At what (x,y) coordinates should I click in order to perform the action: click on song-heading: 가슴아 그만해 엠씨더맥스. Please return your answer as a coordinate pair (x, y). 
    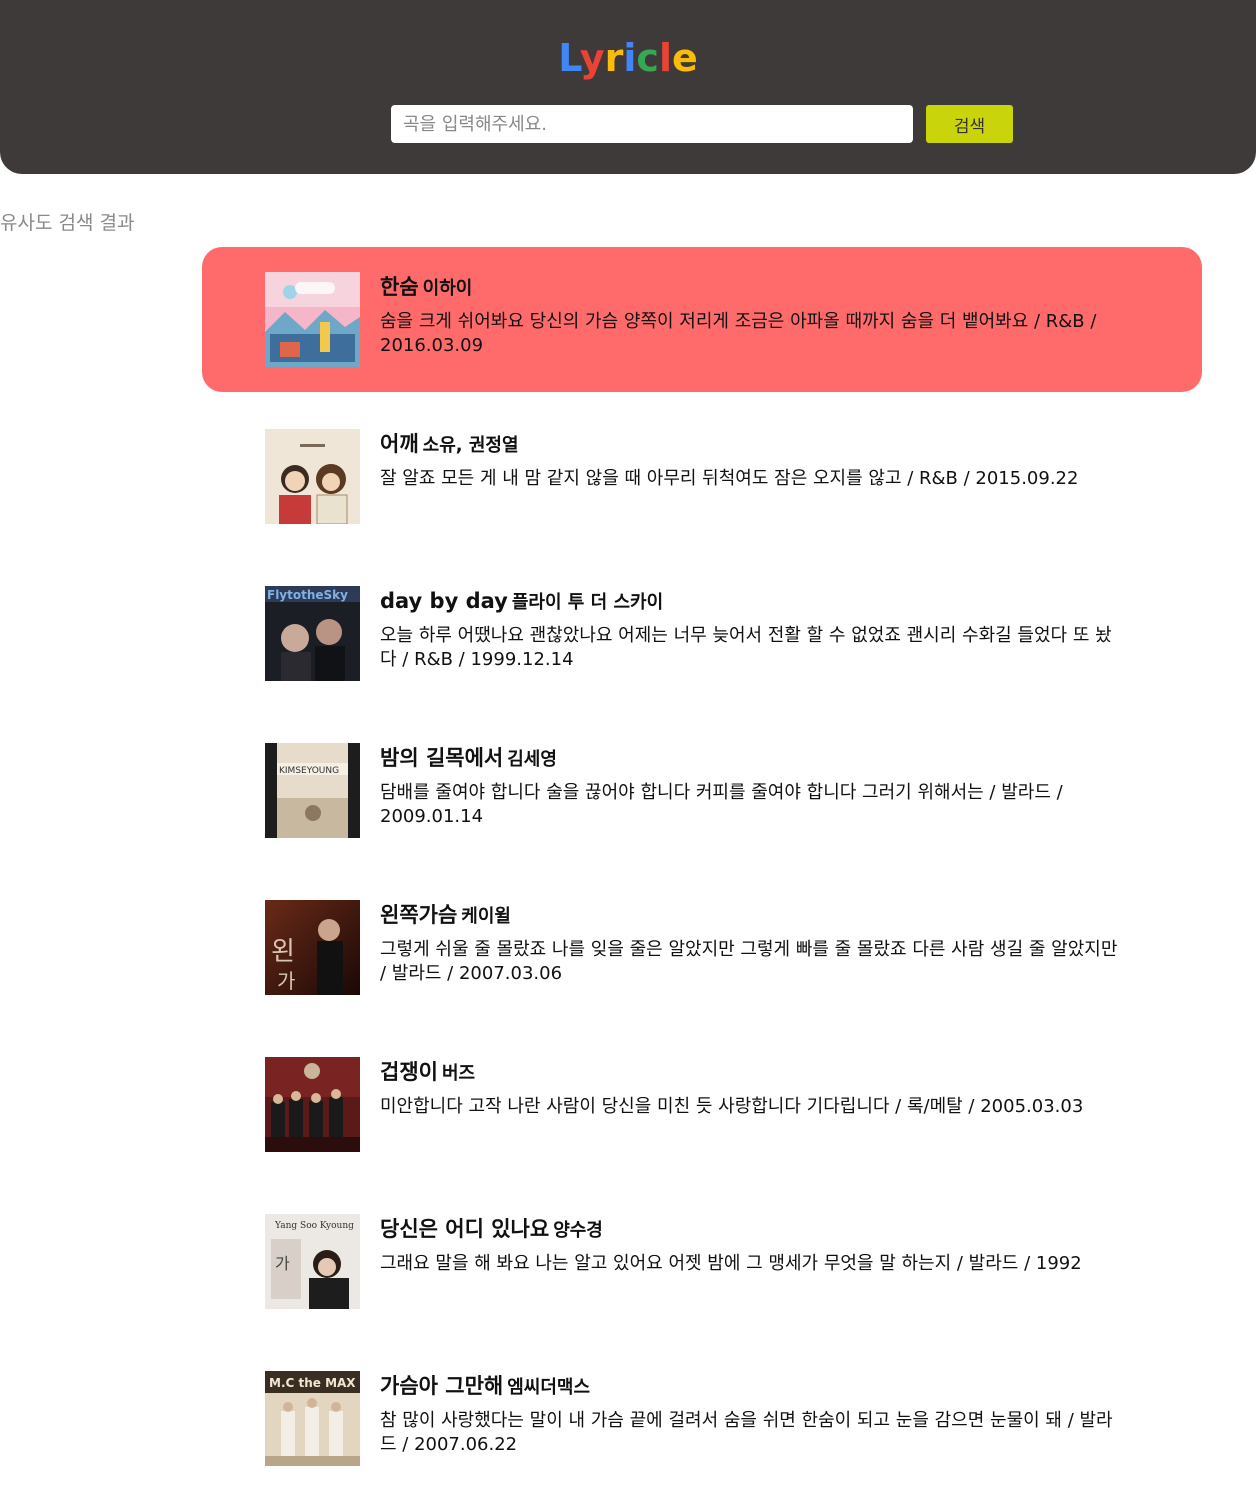
    Looking at the image, I should click on (771, 1387).